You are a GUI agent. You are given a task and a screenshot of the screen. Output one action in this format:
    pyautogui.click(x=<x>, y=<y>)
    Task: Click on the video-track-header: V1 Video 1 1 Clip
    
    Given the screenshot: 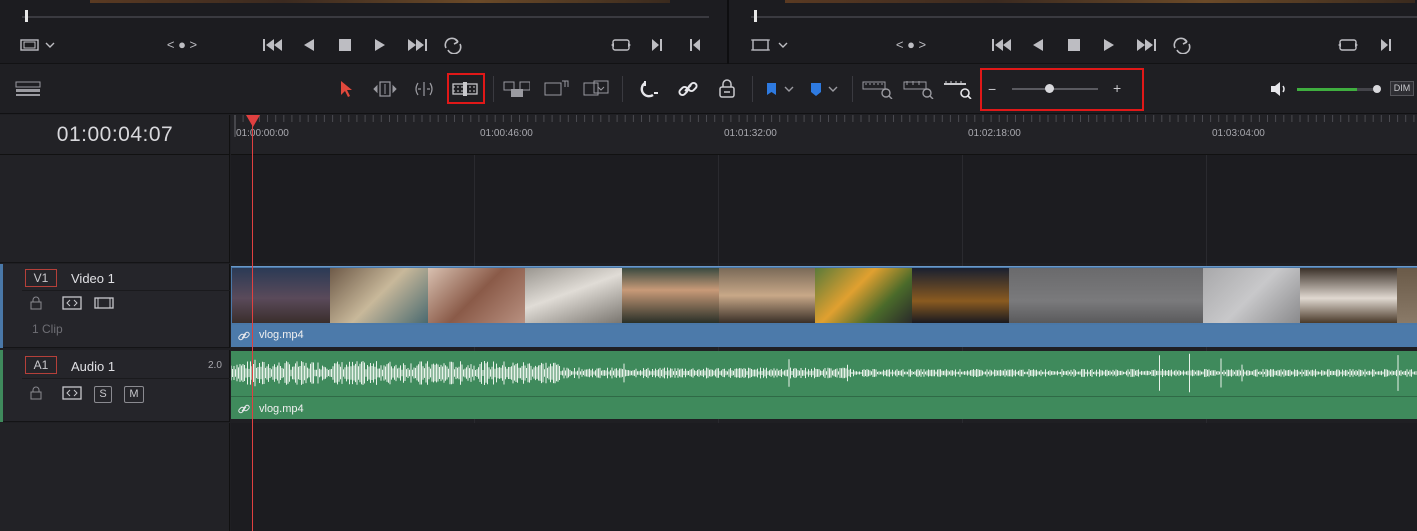 What is the action you would take?
    pyautogui.click(x=115, y=306)
    